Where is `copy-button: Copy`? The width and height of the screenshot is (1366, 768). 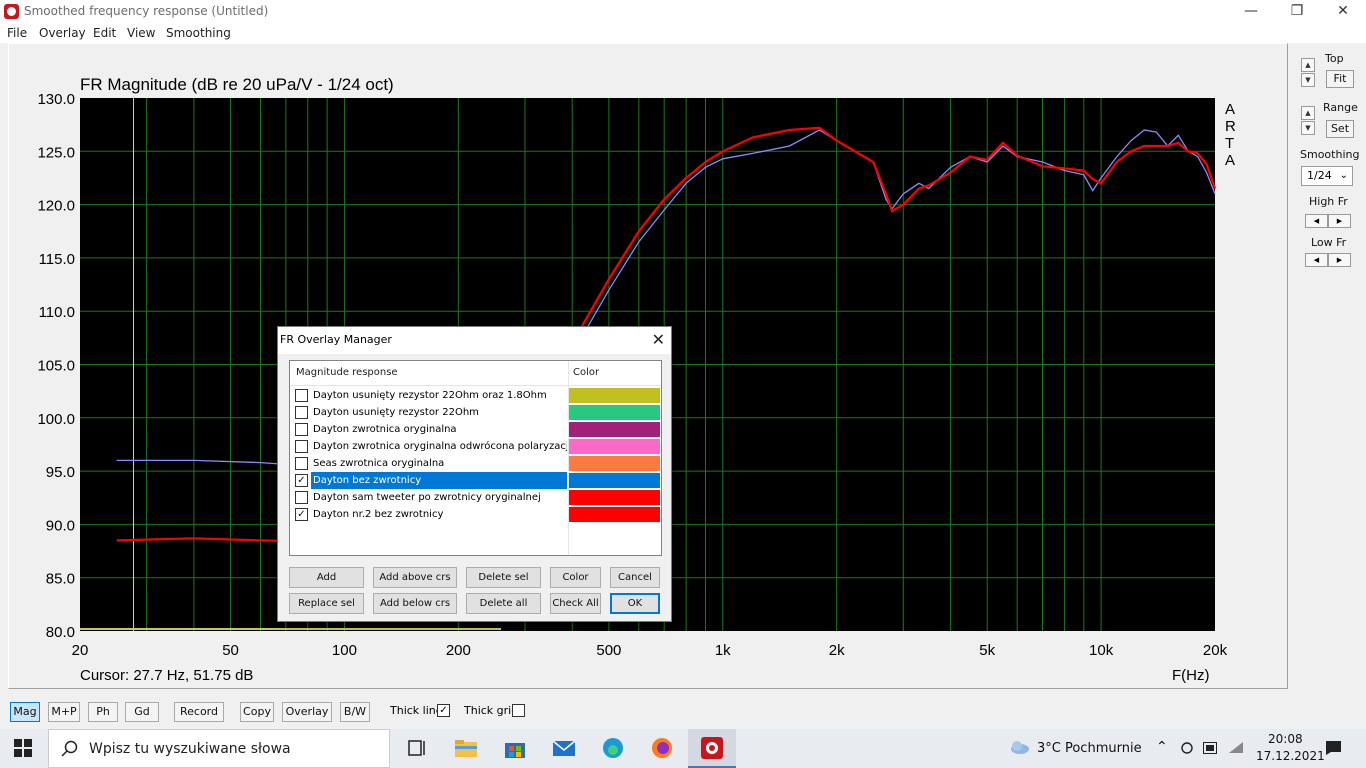
copy-button: Copy is located at coordinates (257, 712).